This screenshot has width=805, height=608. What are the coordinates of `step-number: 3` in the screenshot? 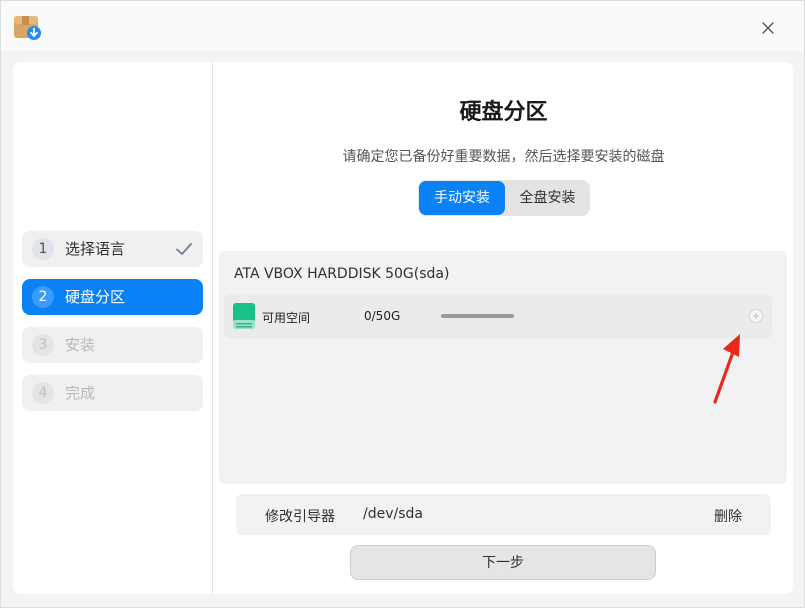 It's located at (43, 345).